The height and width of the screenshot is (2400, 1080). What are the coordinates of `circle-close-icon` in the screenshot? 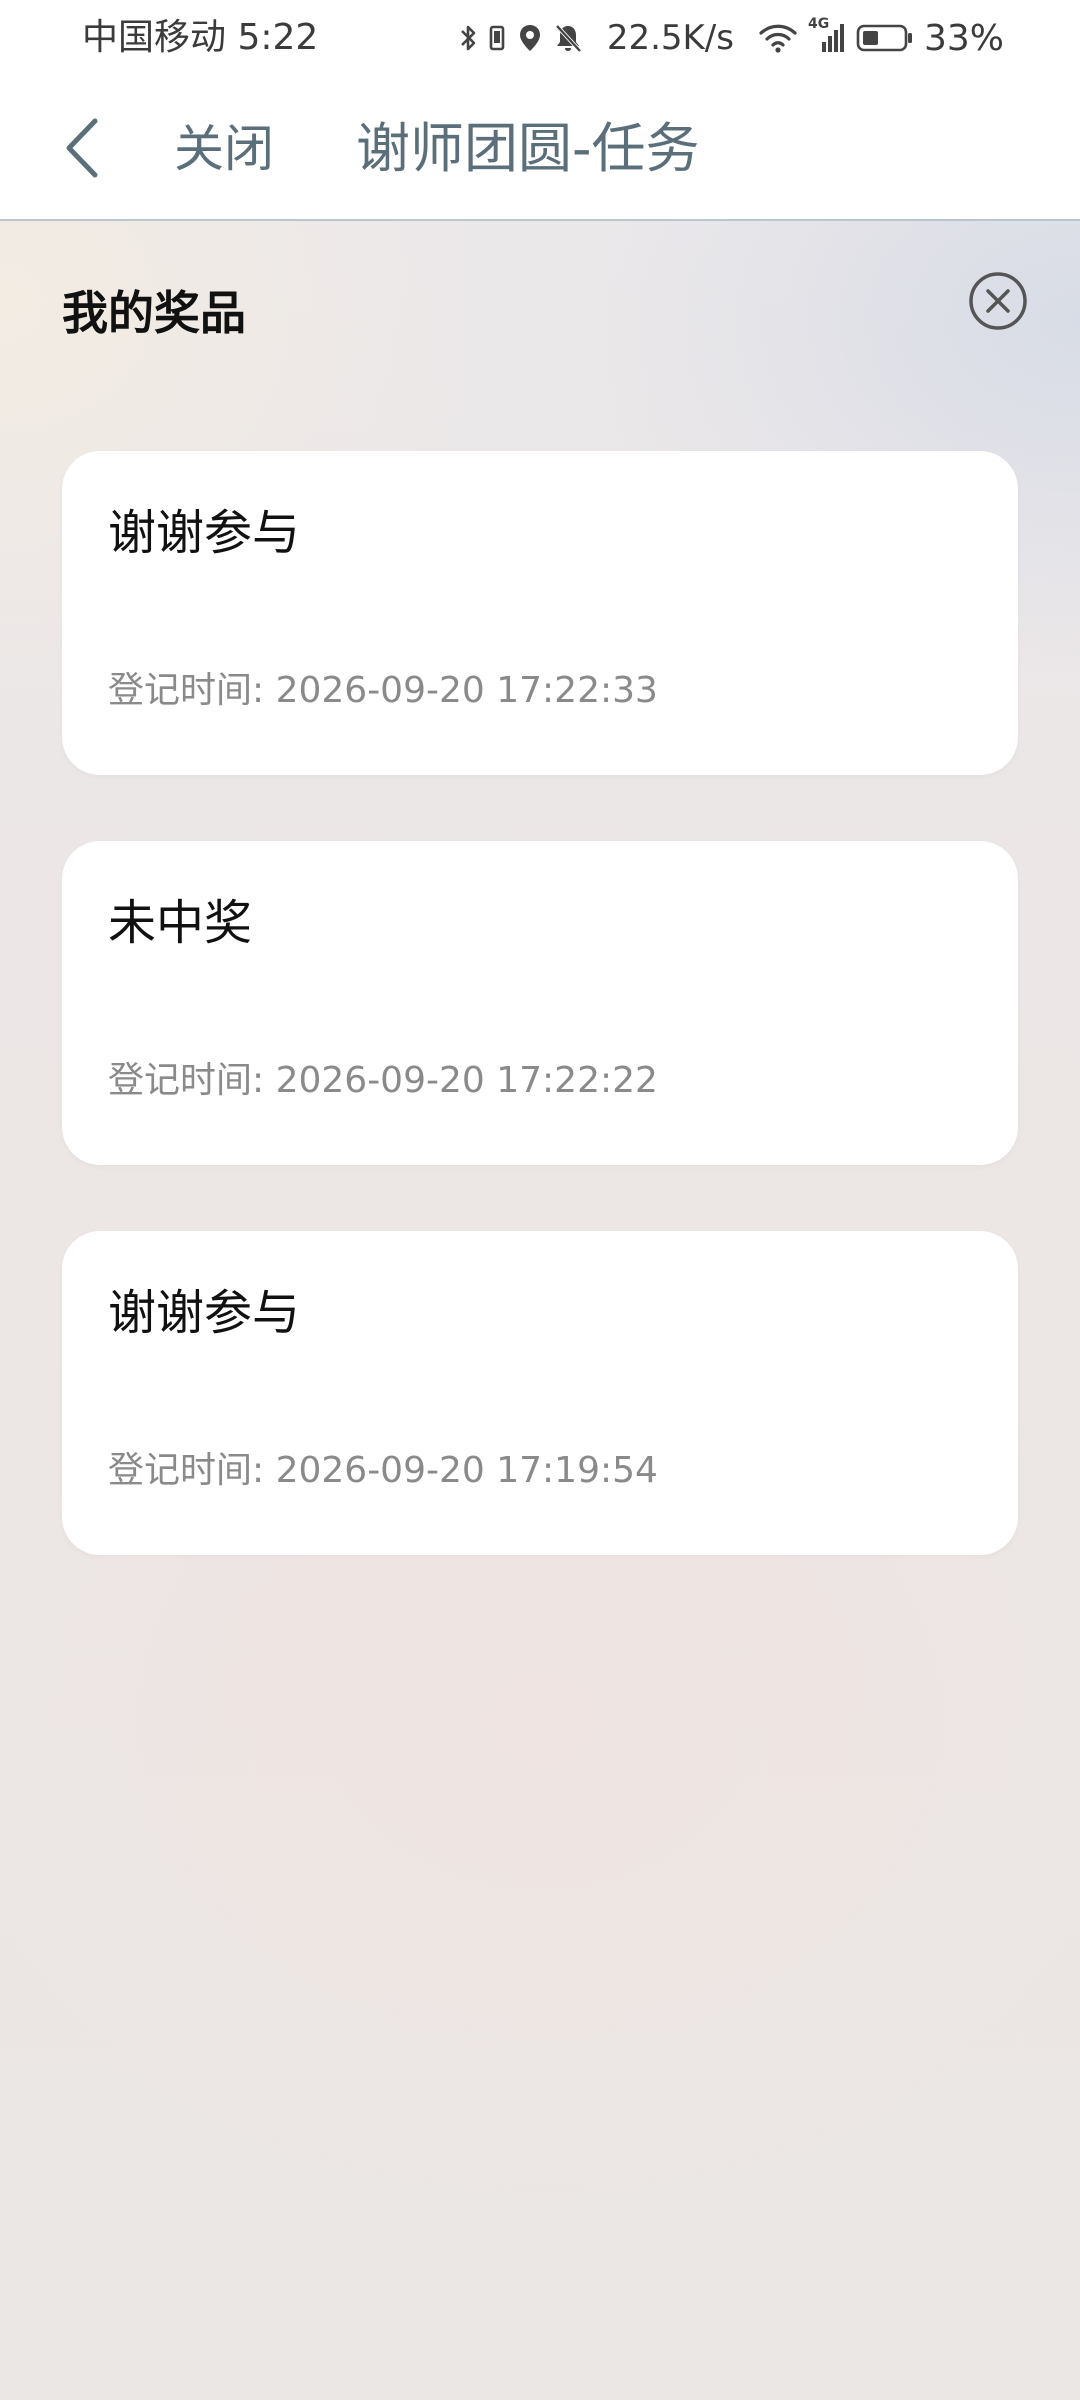 It's located at (998, 303).